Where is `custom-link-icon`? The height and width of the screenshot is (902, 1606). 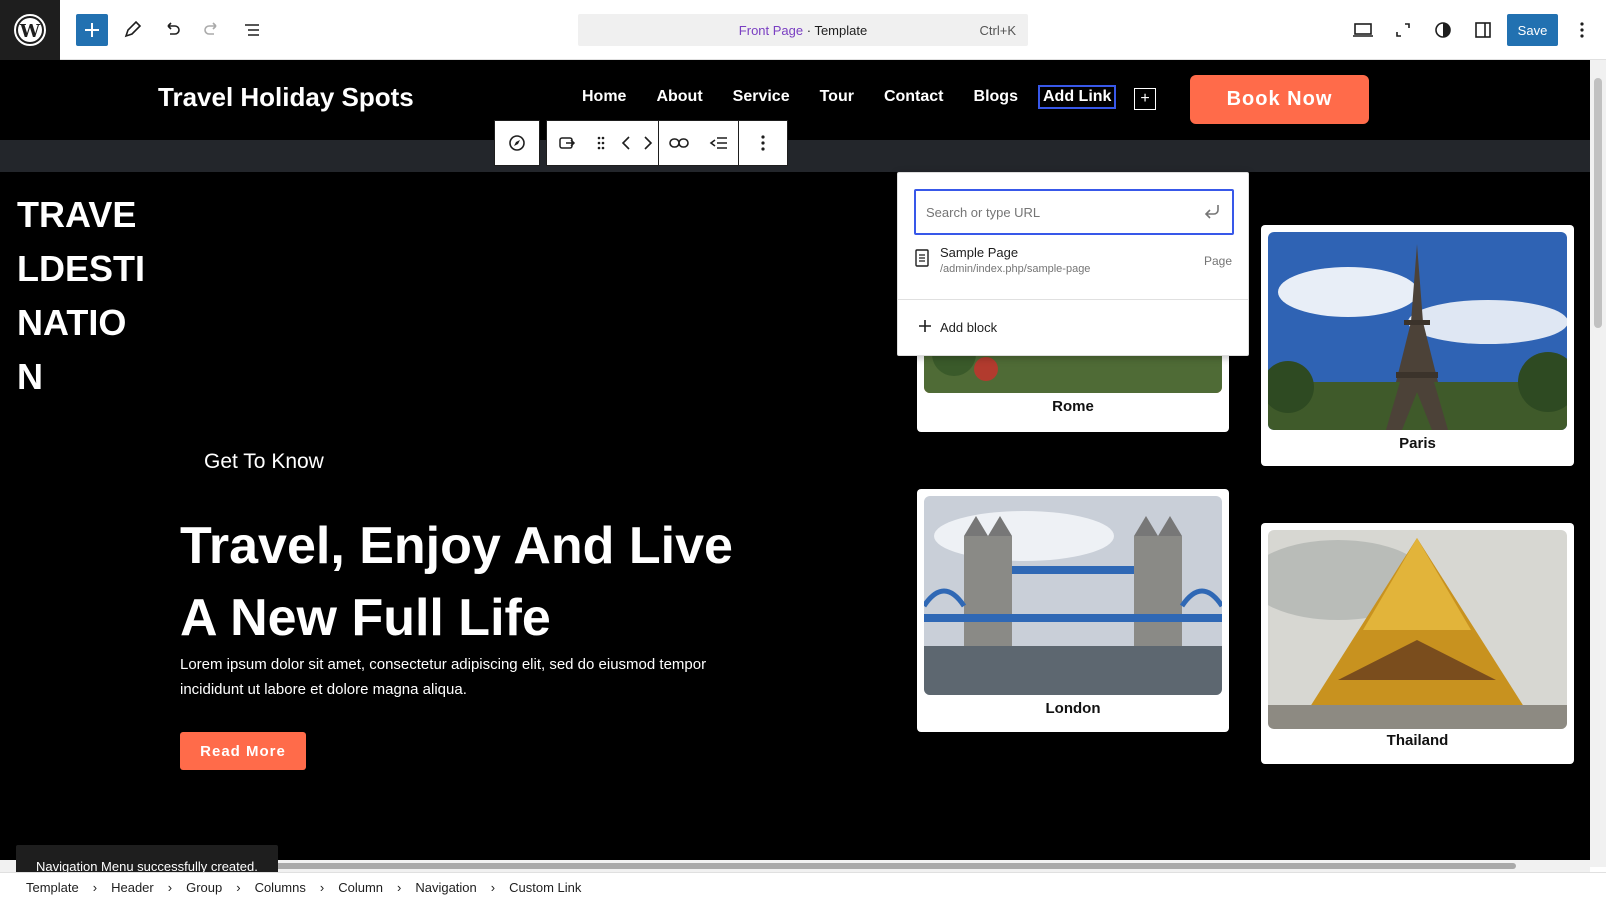 custom-link-icon is located at coordinates (567, 143).